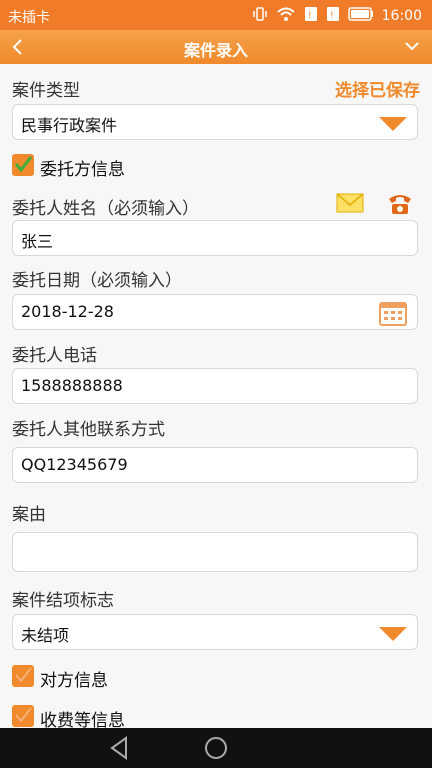 This screenshot has height=768, width=432. What do you see at coordinates (215, 552) in the screenshot?
I see `case-reason-input` at bounding box center [215, 552].